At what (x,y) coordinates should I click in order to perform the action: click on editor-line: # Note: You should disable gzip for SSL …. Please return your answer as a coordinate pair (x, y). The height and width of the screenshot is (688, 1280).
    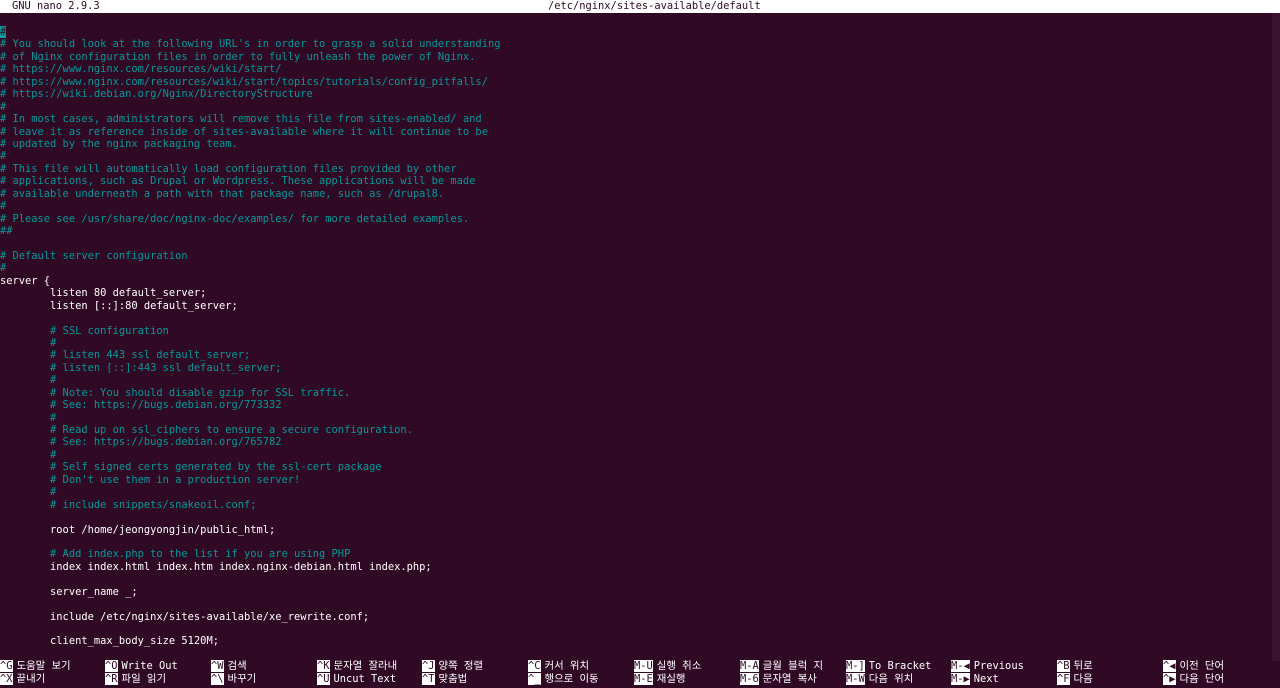
    Looking at the image, I should click on (635, 393).